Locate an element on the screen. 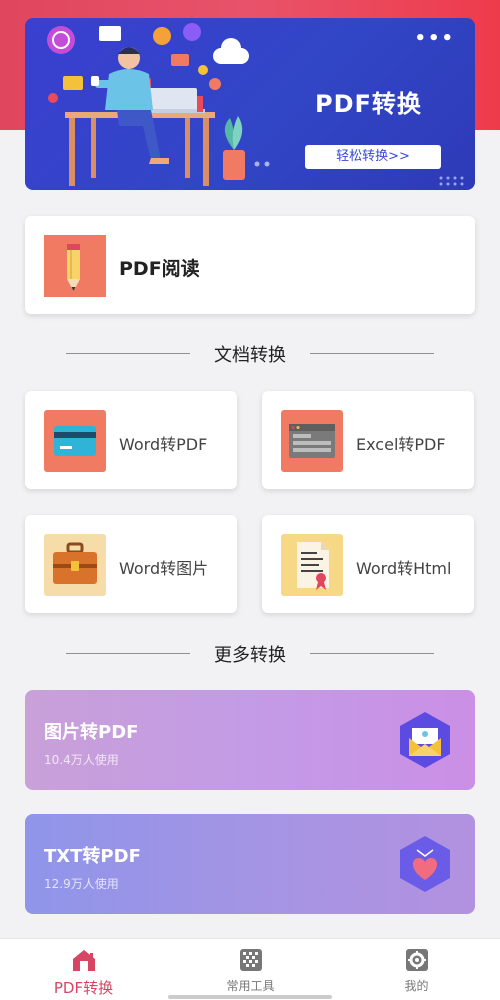 The width and height of the screenshot is (500, 1000). section-title-doc: 文档转换 is located at coordinates (250, 355).